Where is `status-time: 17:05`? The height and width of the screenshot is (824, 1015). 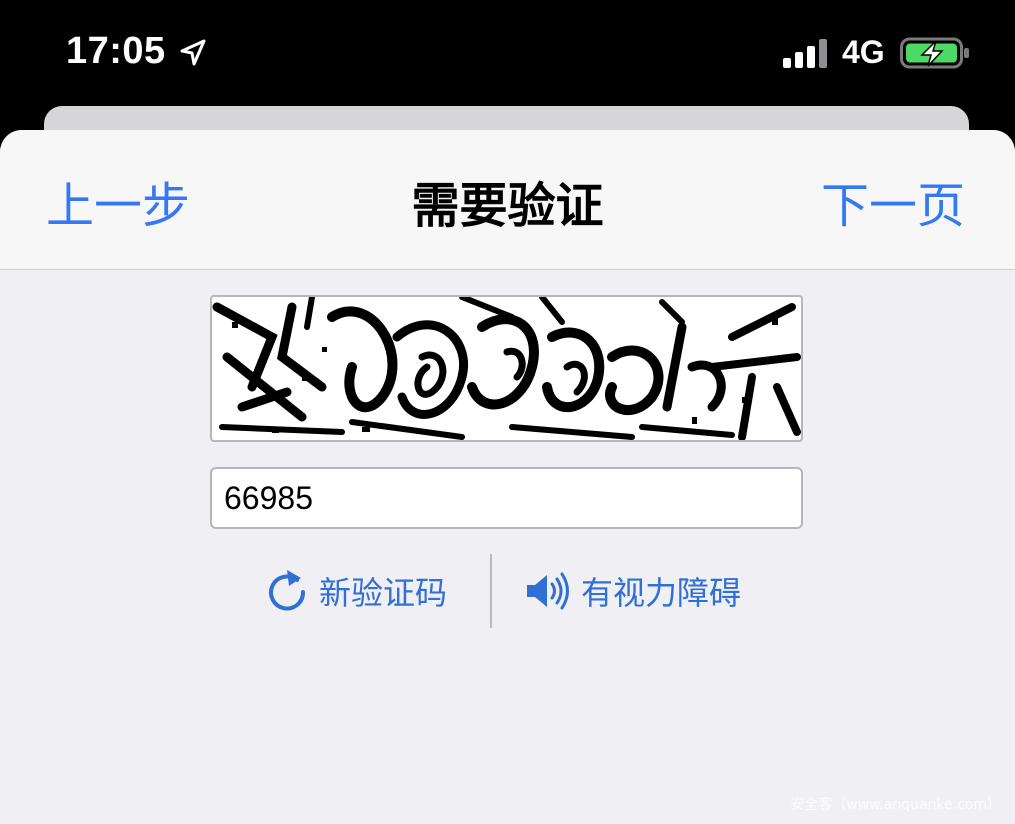 status-time: 17:05 is located at coordinates (116, 51).